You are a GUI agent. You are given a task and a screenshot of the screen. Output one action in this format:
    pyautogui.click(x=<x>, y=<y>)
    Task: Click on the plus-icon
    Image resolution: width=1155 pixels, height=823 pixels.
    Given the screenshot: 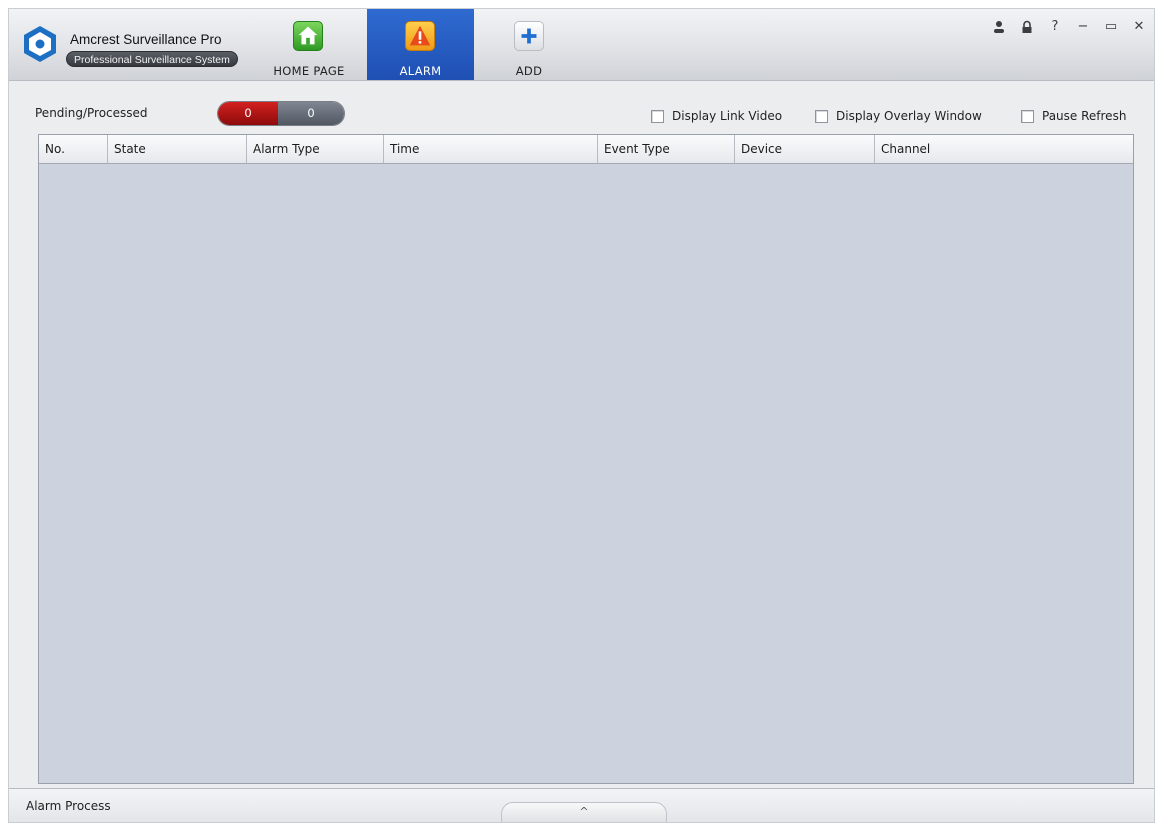 What is the action you would take?
    pyautogui.click(x=529, y=36)
    